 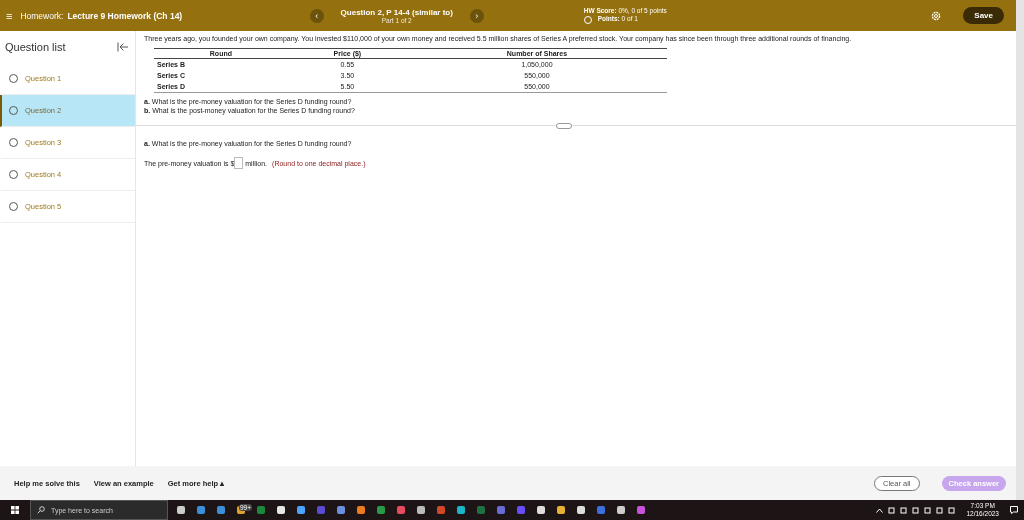 What do you see at coordinates (125, 15) in the screenshot?
I see `homework-title: Lecture 9 Homework (Ch 14)` at bounding box center [125, 15].